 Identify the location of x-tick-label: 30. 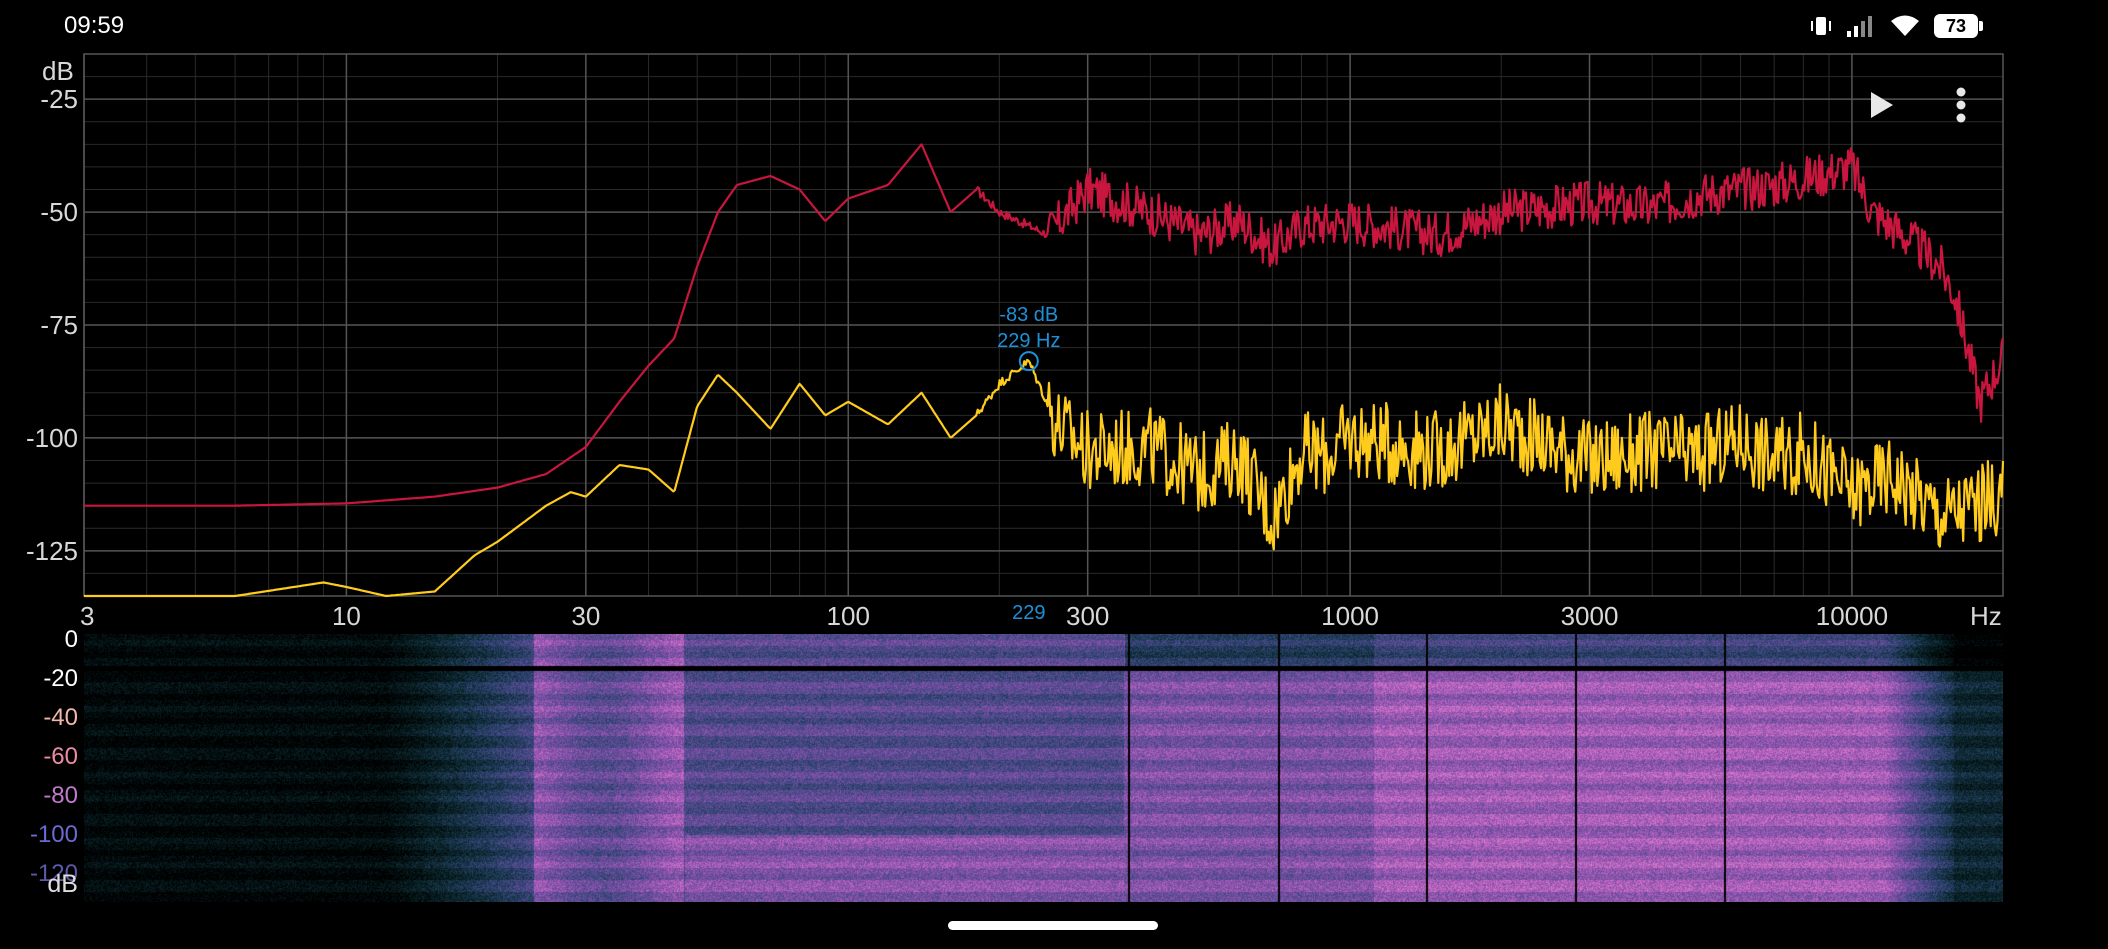
(585, 616).